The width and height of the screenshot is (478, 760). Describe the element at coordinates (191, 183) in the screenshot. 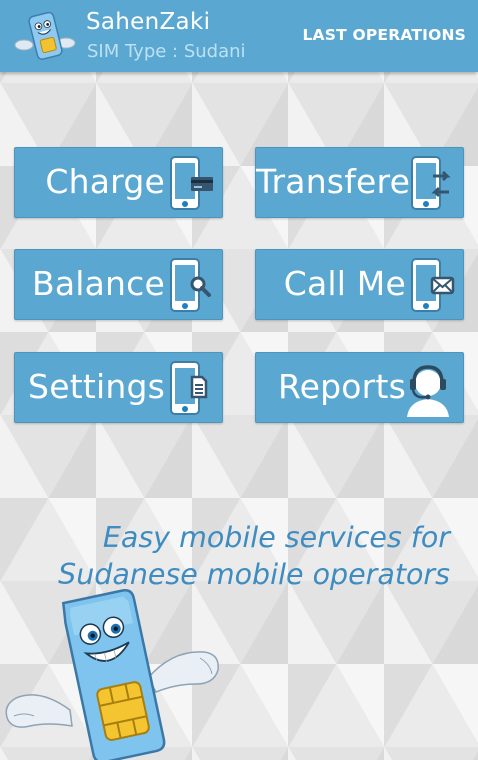

I see `phone-card-icon` at that location.